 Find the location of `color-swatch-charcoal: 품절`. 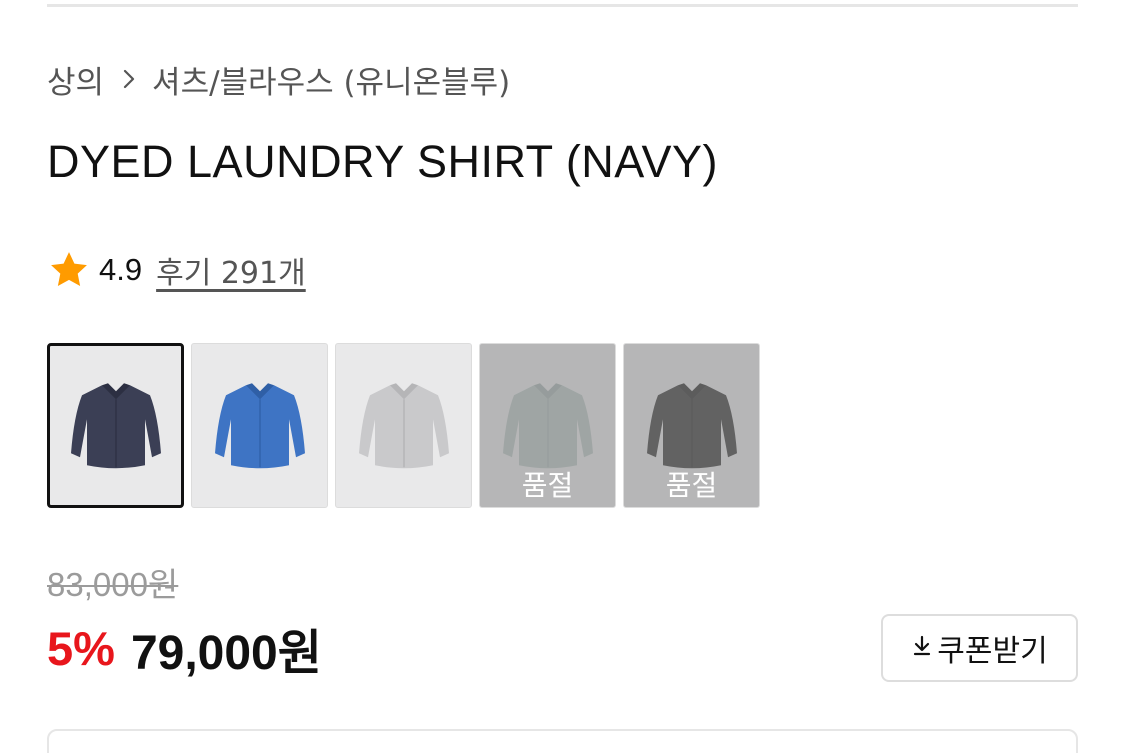

color-swatch-charcoal: 품절 is located at coordinates (691, 425).